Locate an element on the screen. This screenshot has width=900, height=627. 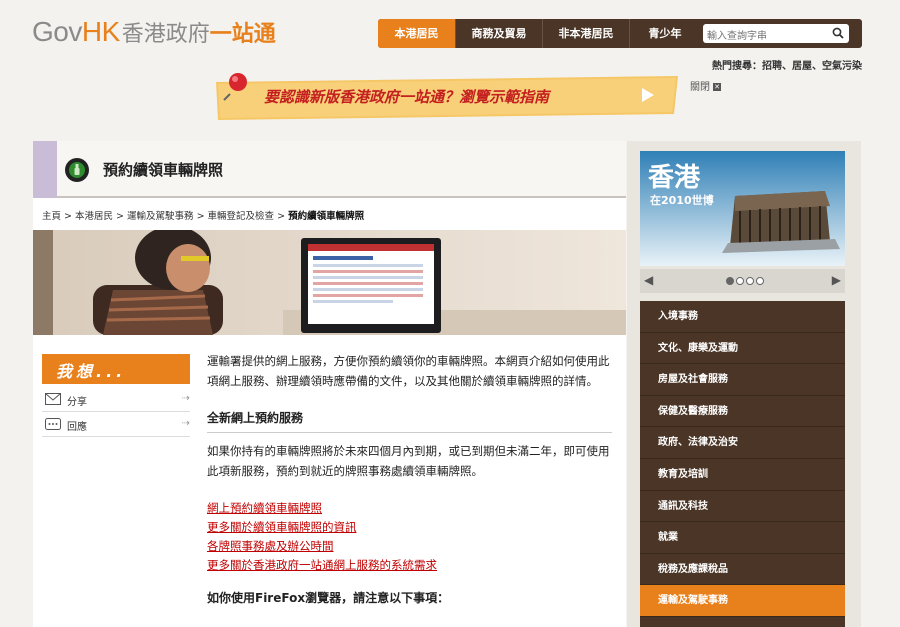
hot-search-items: 招聘、居屋、空氣污染 is located at coordinates (812, 66).